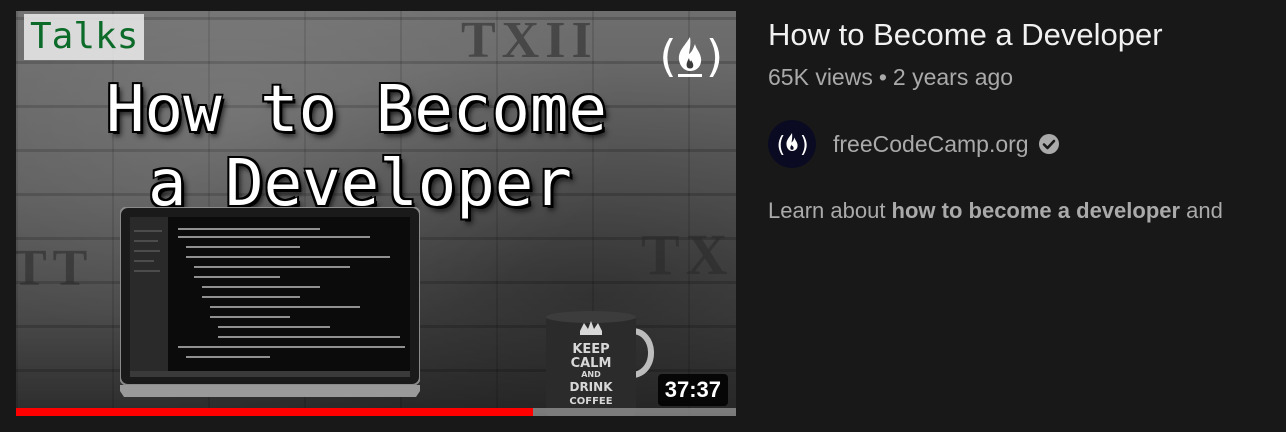  Describe the element at coordinates (591, 387) in the screenshot. I see `mug-text: DRINK` at that location.